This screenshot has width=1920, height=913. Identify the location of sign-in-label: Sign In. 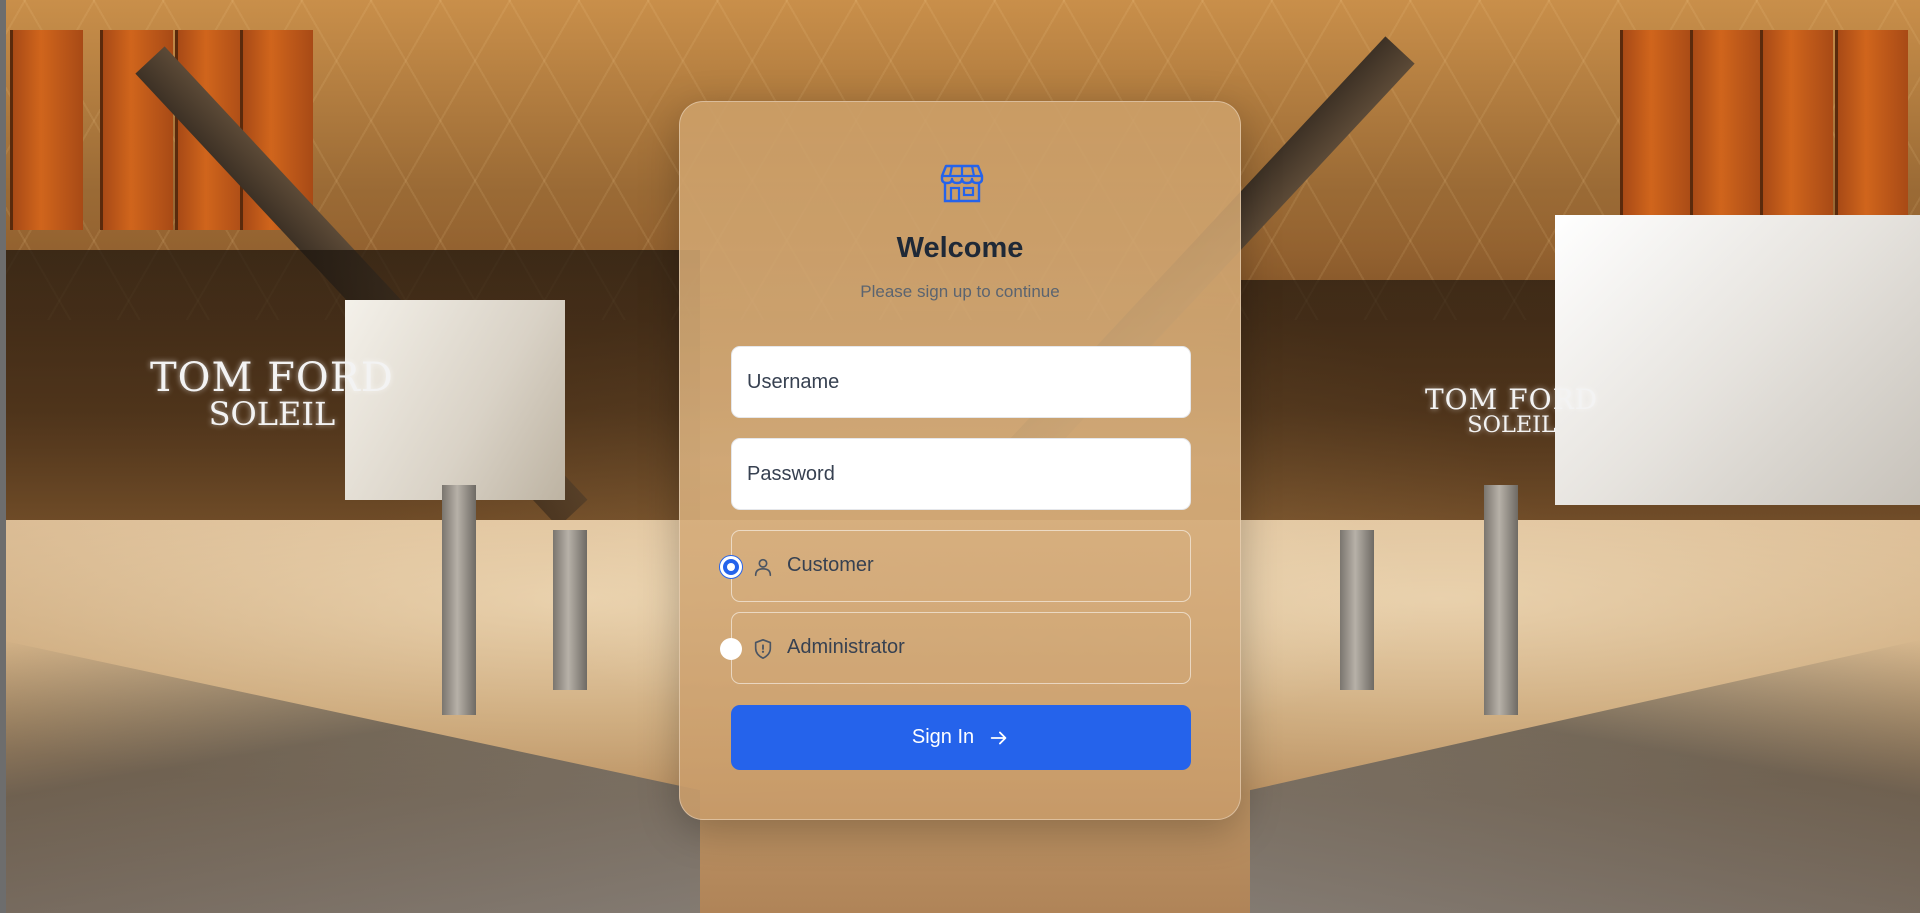
(943, 737).